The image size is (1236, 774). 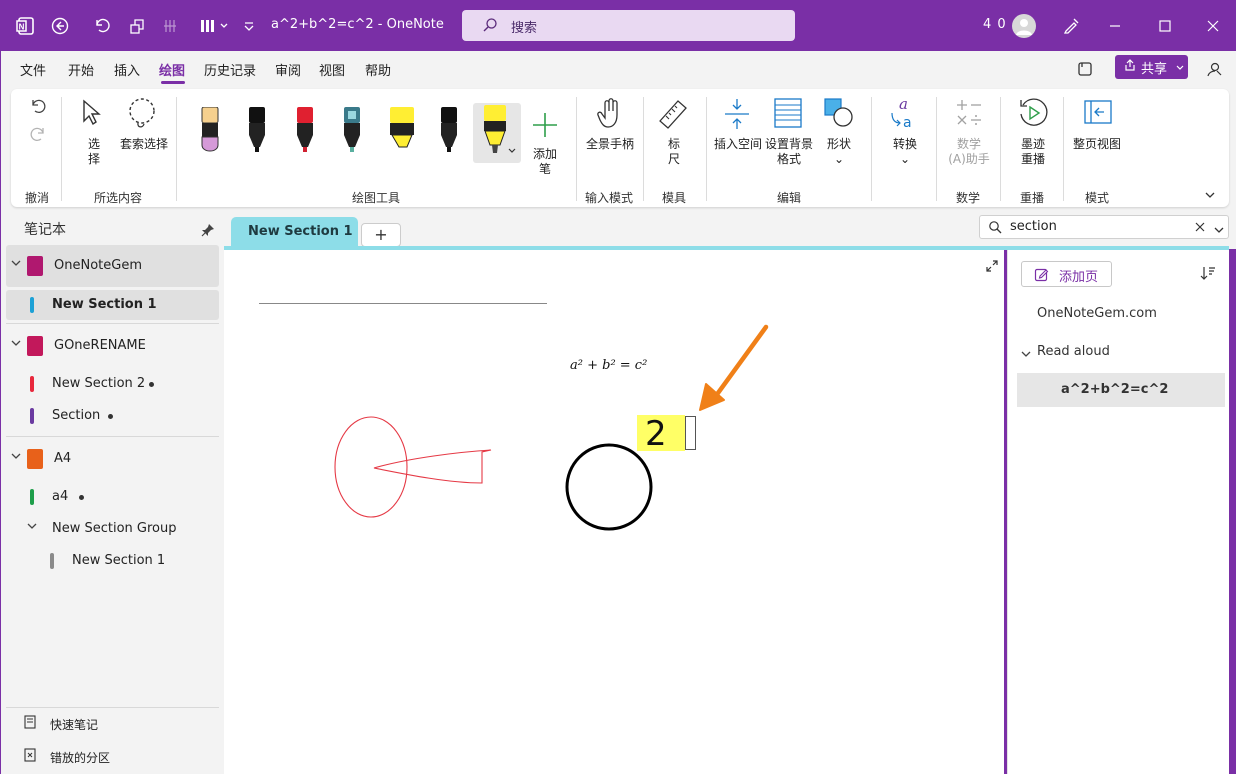 I want to click on red-ink-drawing, so click(x=416, y=466).